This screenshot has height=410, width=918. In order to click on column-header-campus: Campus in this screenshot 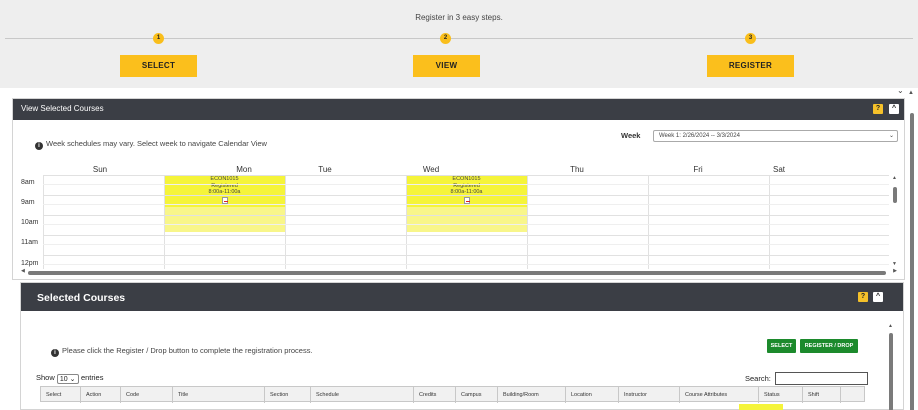, I will do `click(477, 395)`.